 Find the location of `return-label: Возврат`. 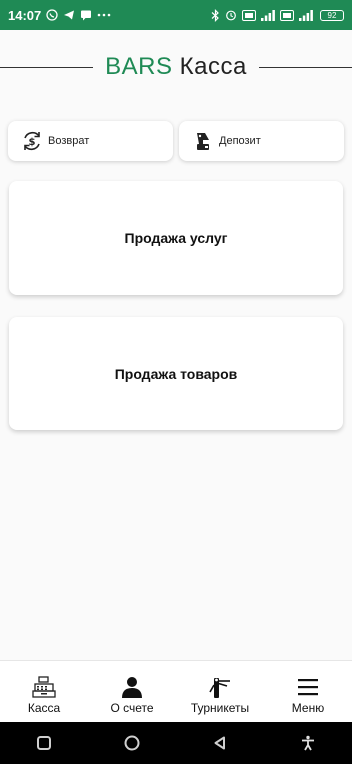

return-label: Возврат is located at coordinates (69, 141).